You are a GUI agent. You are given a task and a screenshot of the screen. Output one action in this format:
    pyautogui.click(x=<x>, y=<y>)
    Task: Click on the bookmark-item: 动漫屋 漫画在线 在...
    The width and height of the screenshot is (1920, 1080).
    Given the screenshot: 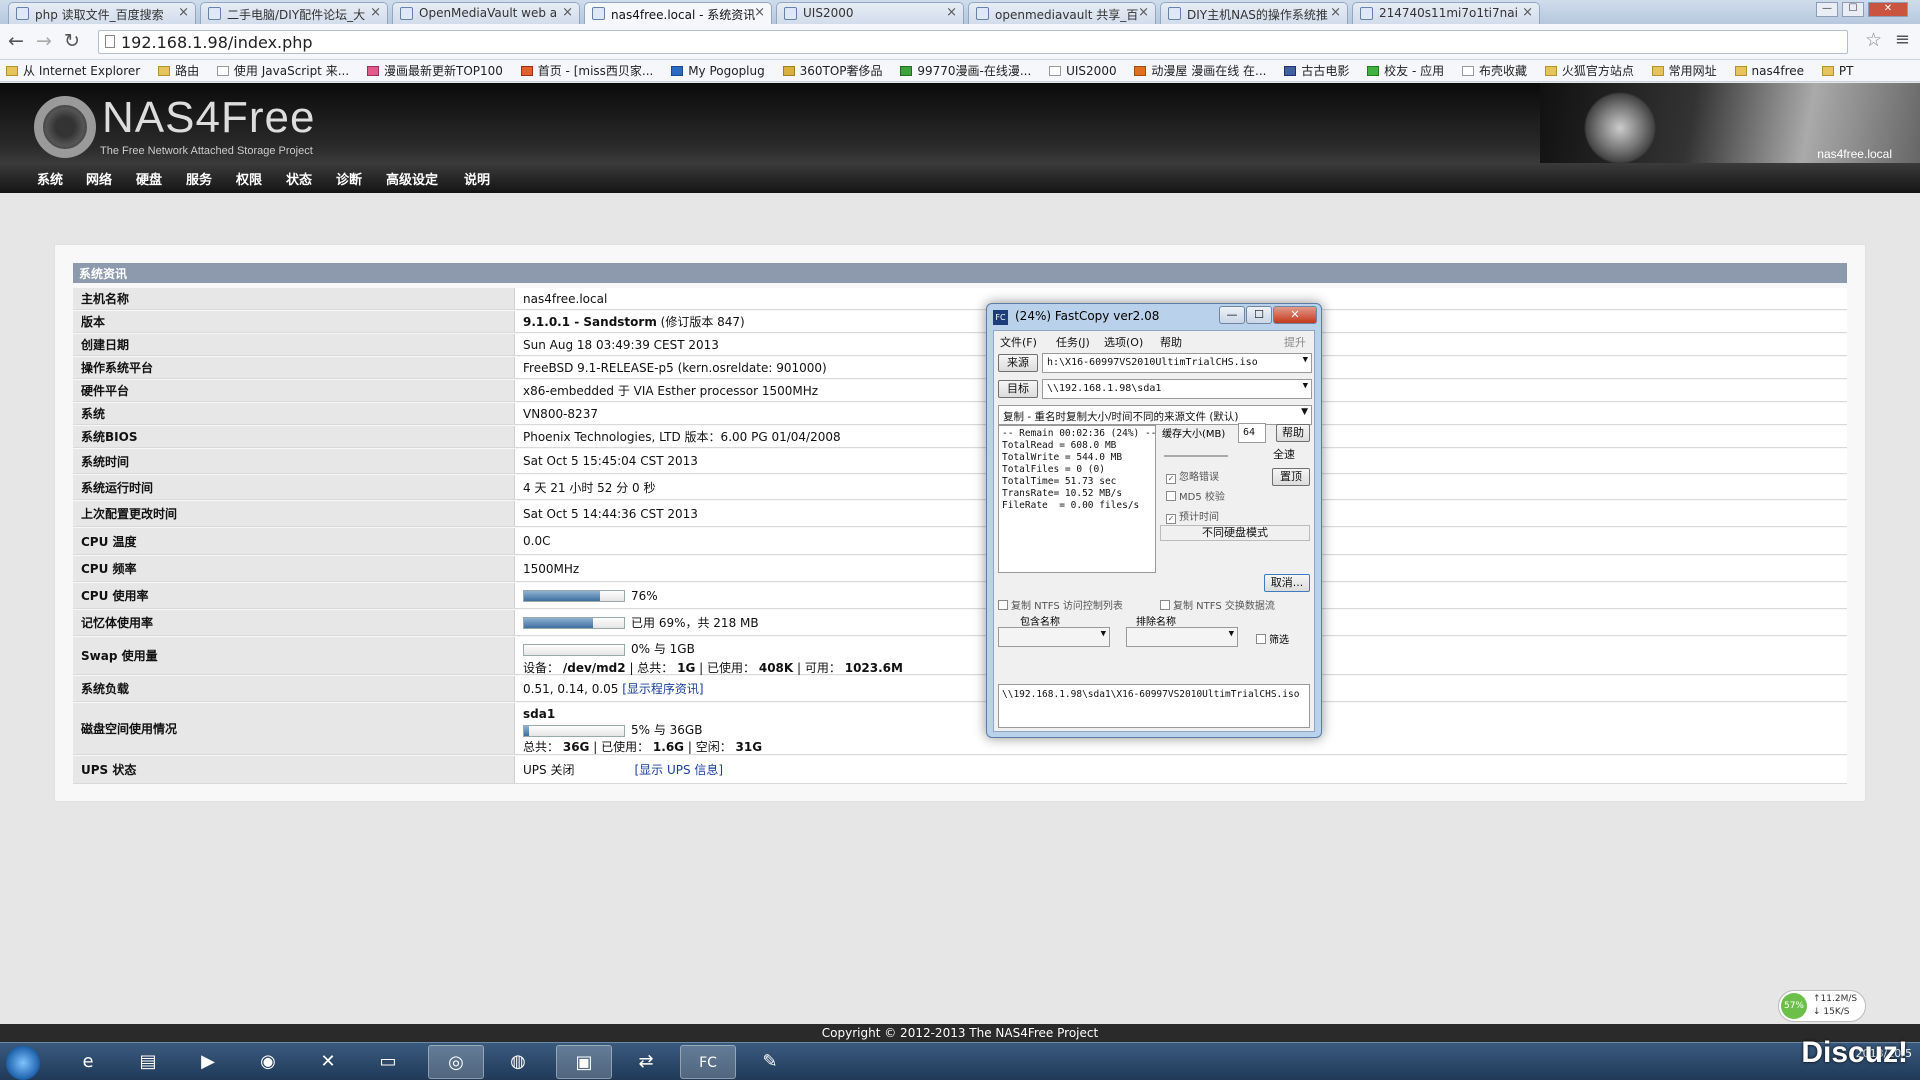 What is the action you would take?
    pyautogui.click(x=1200, y=70)
    